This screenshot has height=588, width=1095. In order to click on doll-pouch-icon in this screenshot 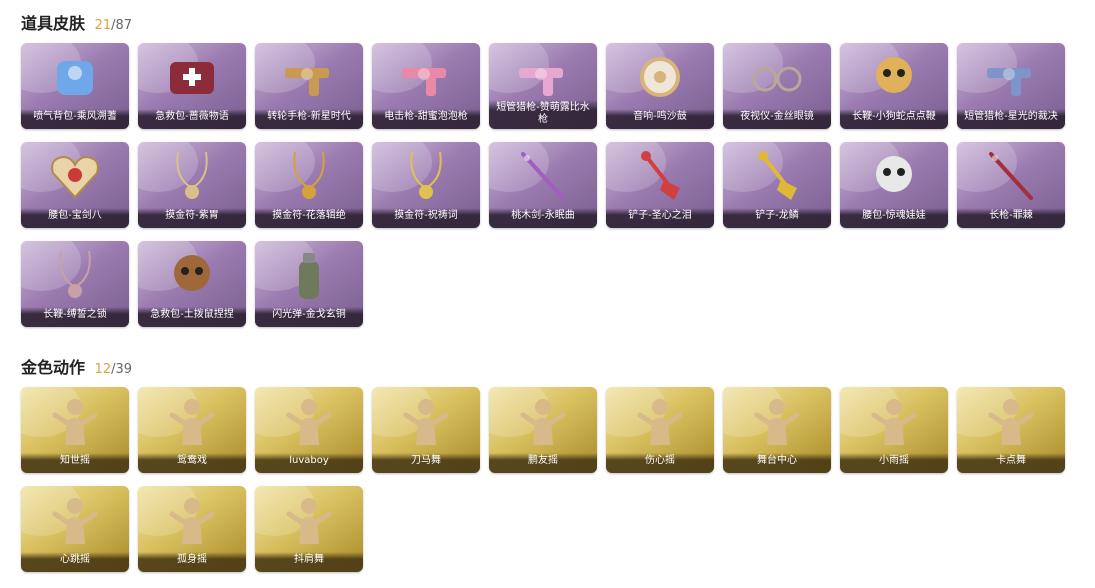, I will do `click(894, 176)`.